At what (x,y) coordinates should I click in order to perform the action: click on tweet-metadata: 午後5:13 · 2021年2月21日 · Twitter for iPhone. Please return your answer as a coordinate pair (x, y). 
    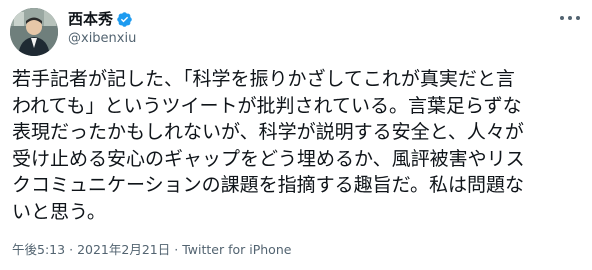
    Looking at the image, I should click on (151, 250).